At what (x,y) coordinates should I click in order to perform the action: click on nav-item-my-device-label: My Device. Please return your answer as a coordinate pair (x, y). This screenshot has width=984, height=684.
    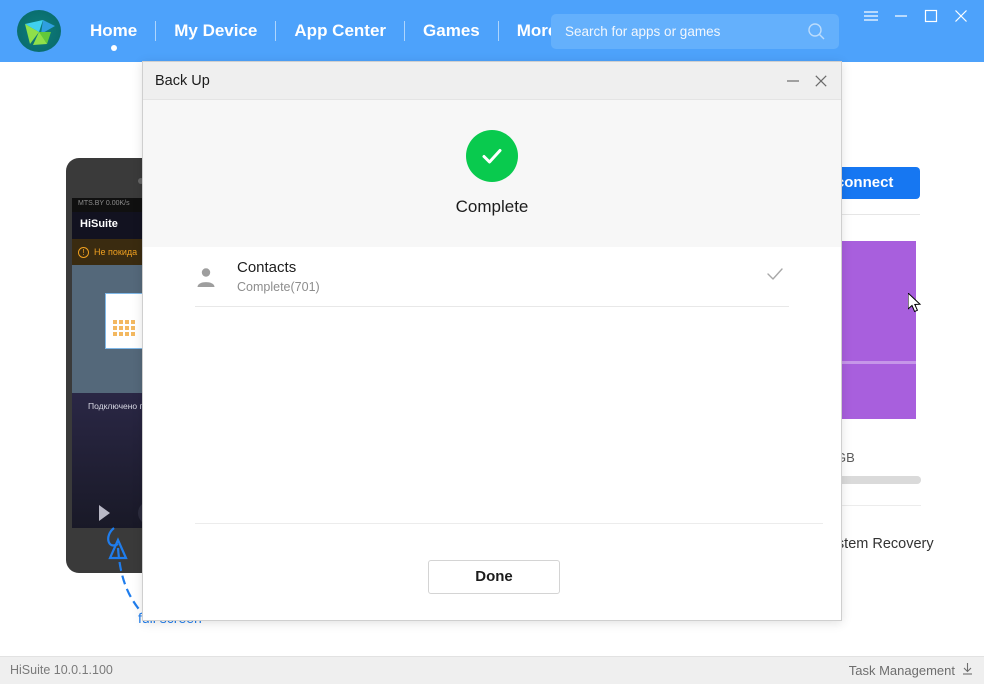
    Looking at the image, I should click on (216, 30).